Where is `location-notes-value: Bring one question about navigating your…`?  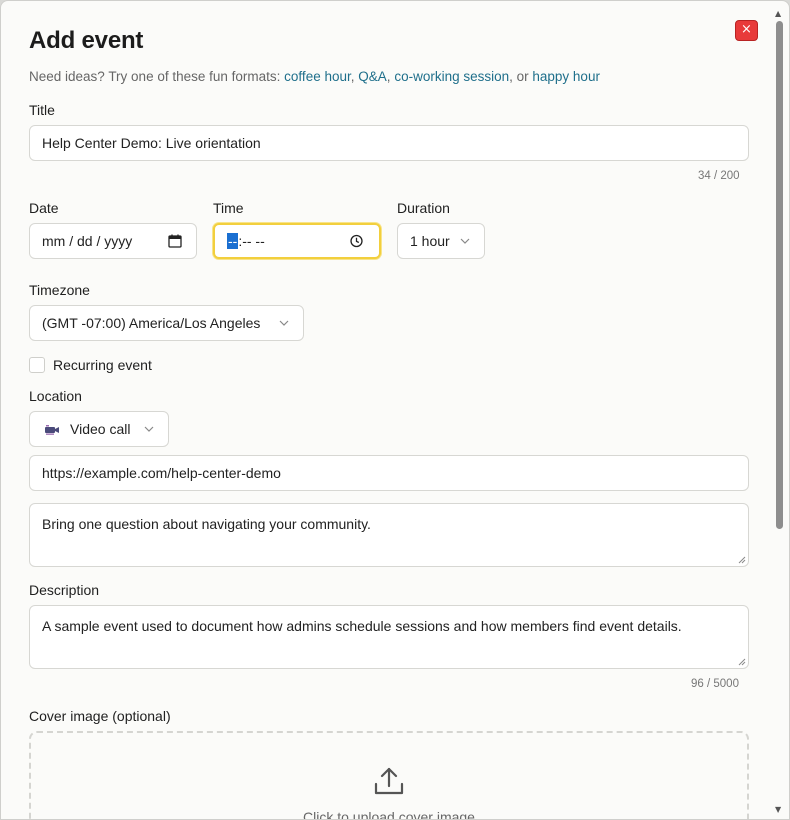 location-notes-value: Bring one question about navigating your… is located at coordinates (206, 524).